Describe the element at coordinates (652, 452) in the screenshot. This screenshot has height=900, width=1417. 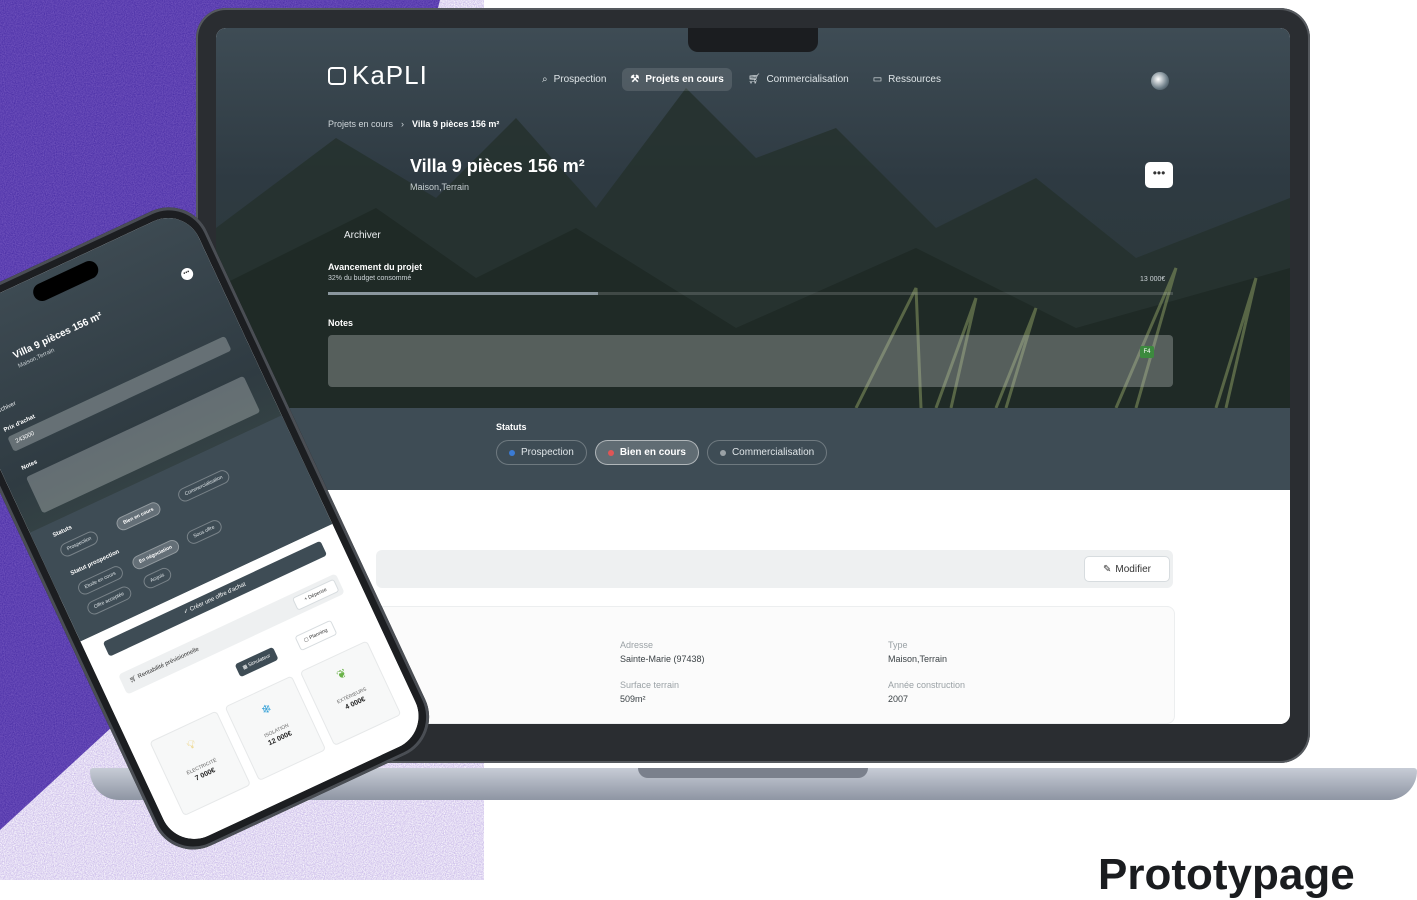
I see `chip-label: Bien en cours` at that location.